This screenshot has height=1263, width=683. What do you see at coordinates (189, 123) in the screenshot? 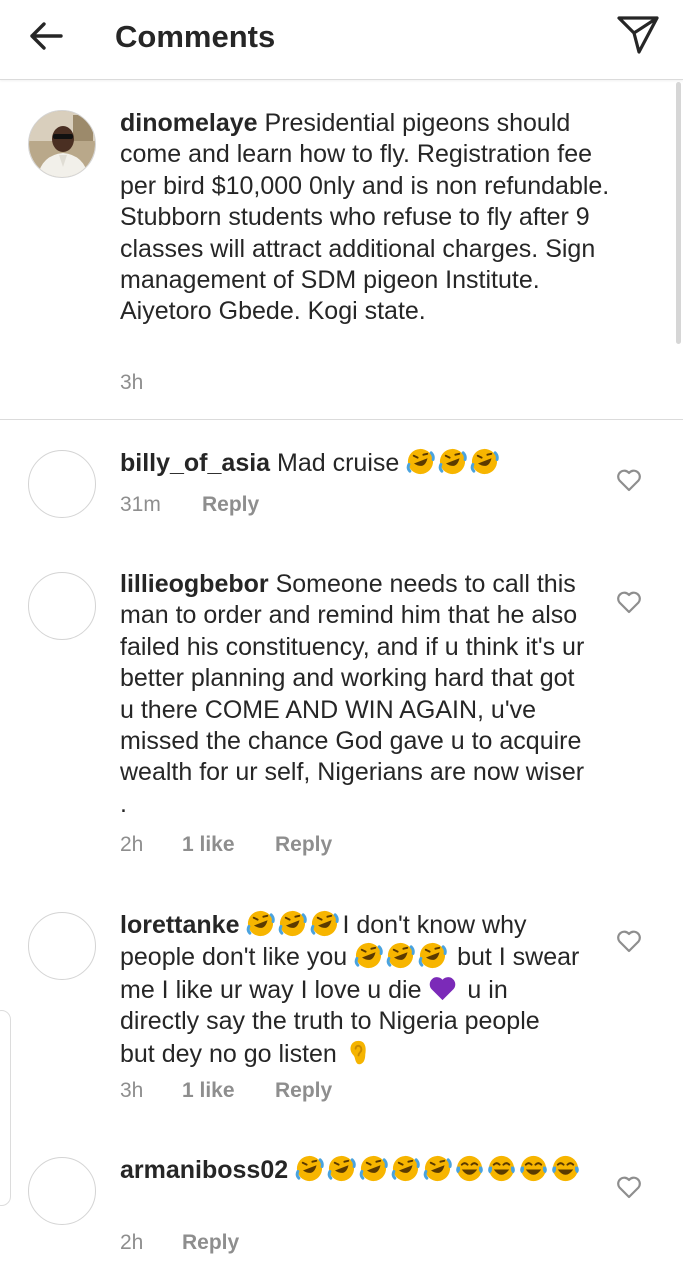
I see `username: dinomelaye` at bounding box center [189, 123].